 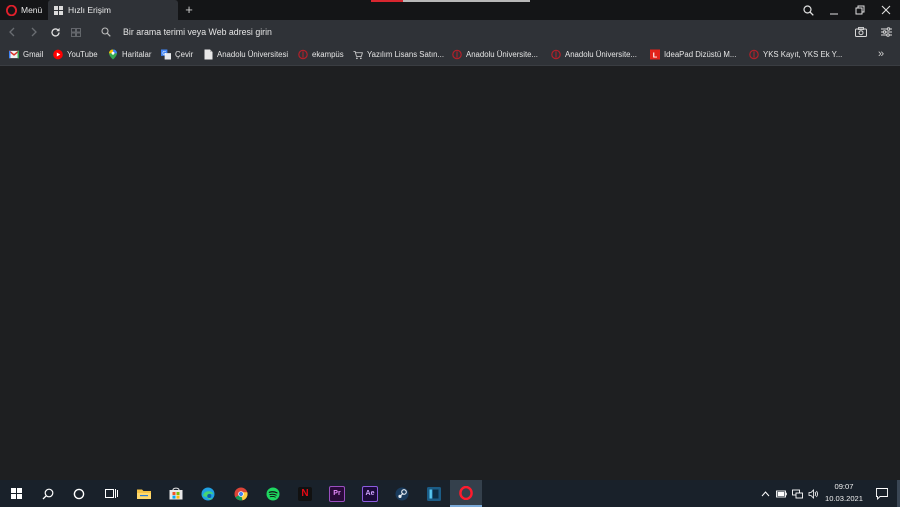 I want to click on speed-dial-button, so click(x=76, y=32).